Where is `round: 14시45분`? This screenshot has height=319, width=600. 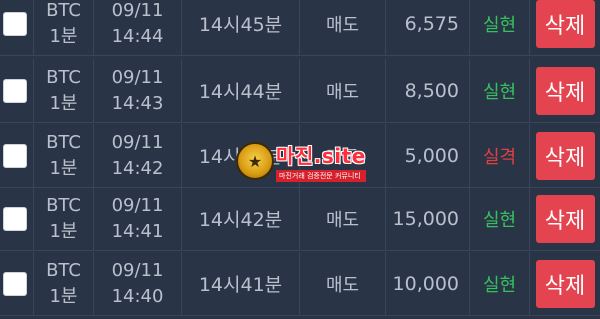
round: 14시45분 is located at coordinates (240, 25).